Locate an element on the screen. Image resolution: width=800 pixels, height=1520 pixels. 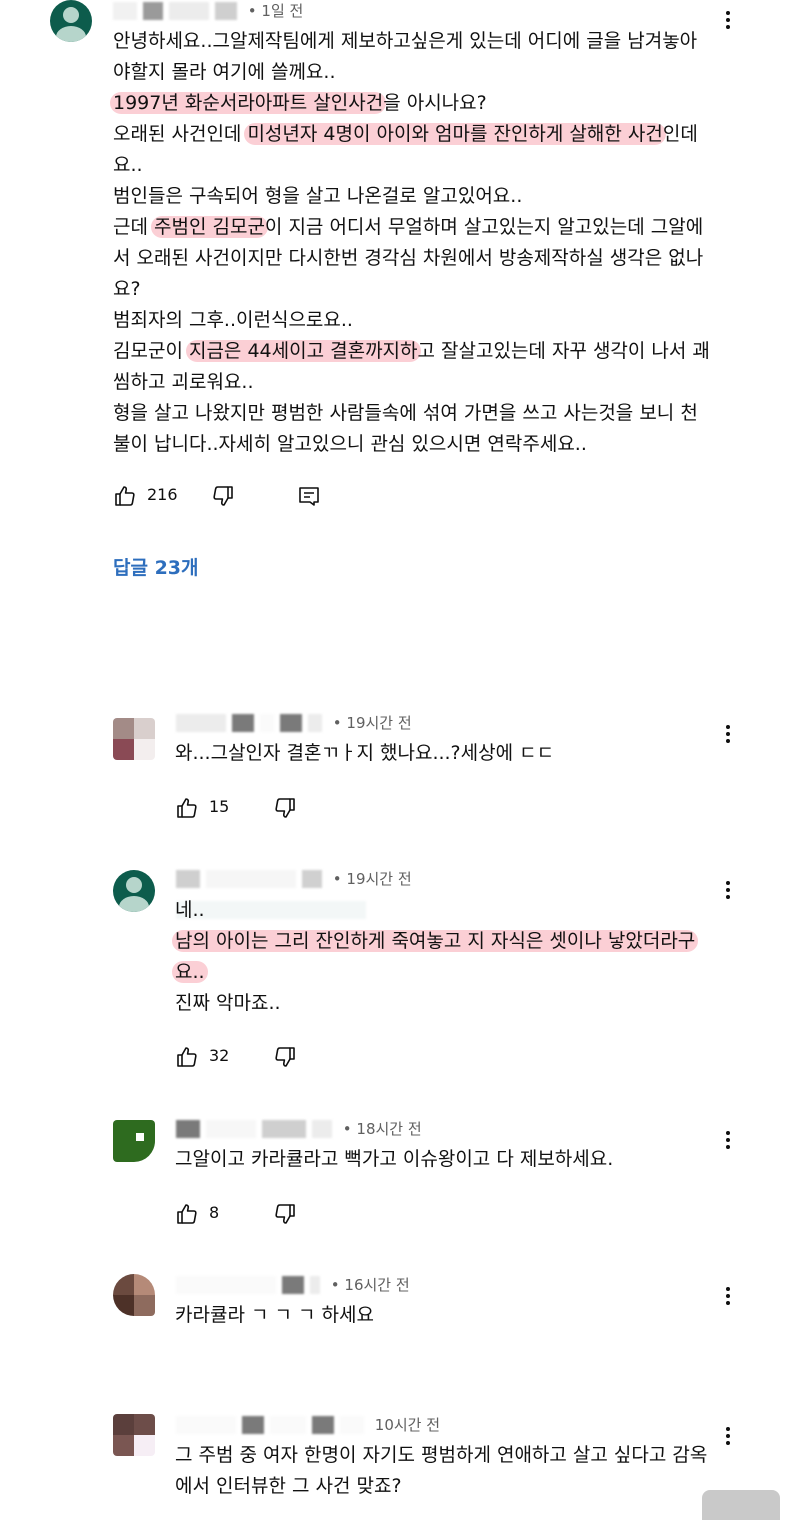
text-segment: 오래된 사건인데 is located at coordinates (180, 134).